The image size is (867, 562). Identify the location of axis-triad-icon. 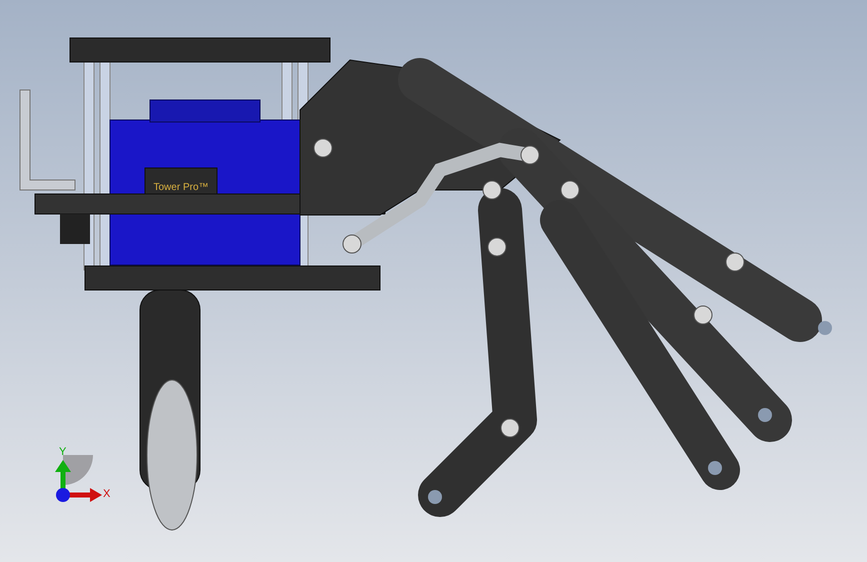
(78, 478).